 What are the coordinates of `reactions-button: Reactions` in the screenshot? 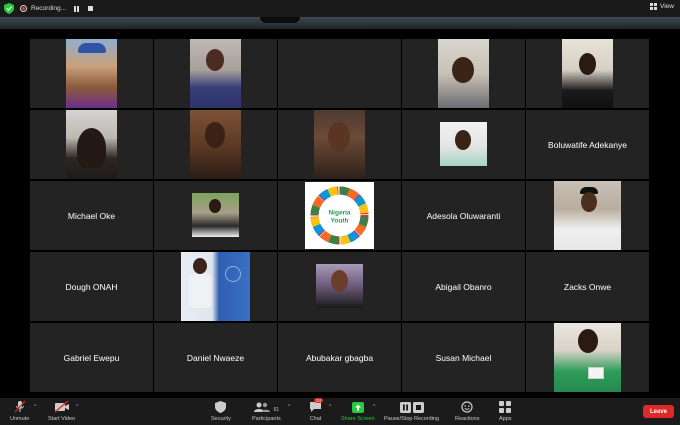 It's located at (467, 411).